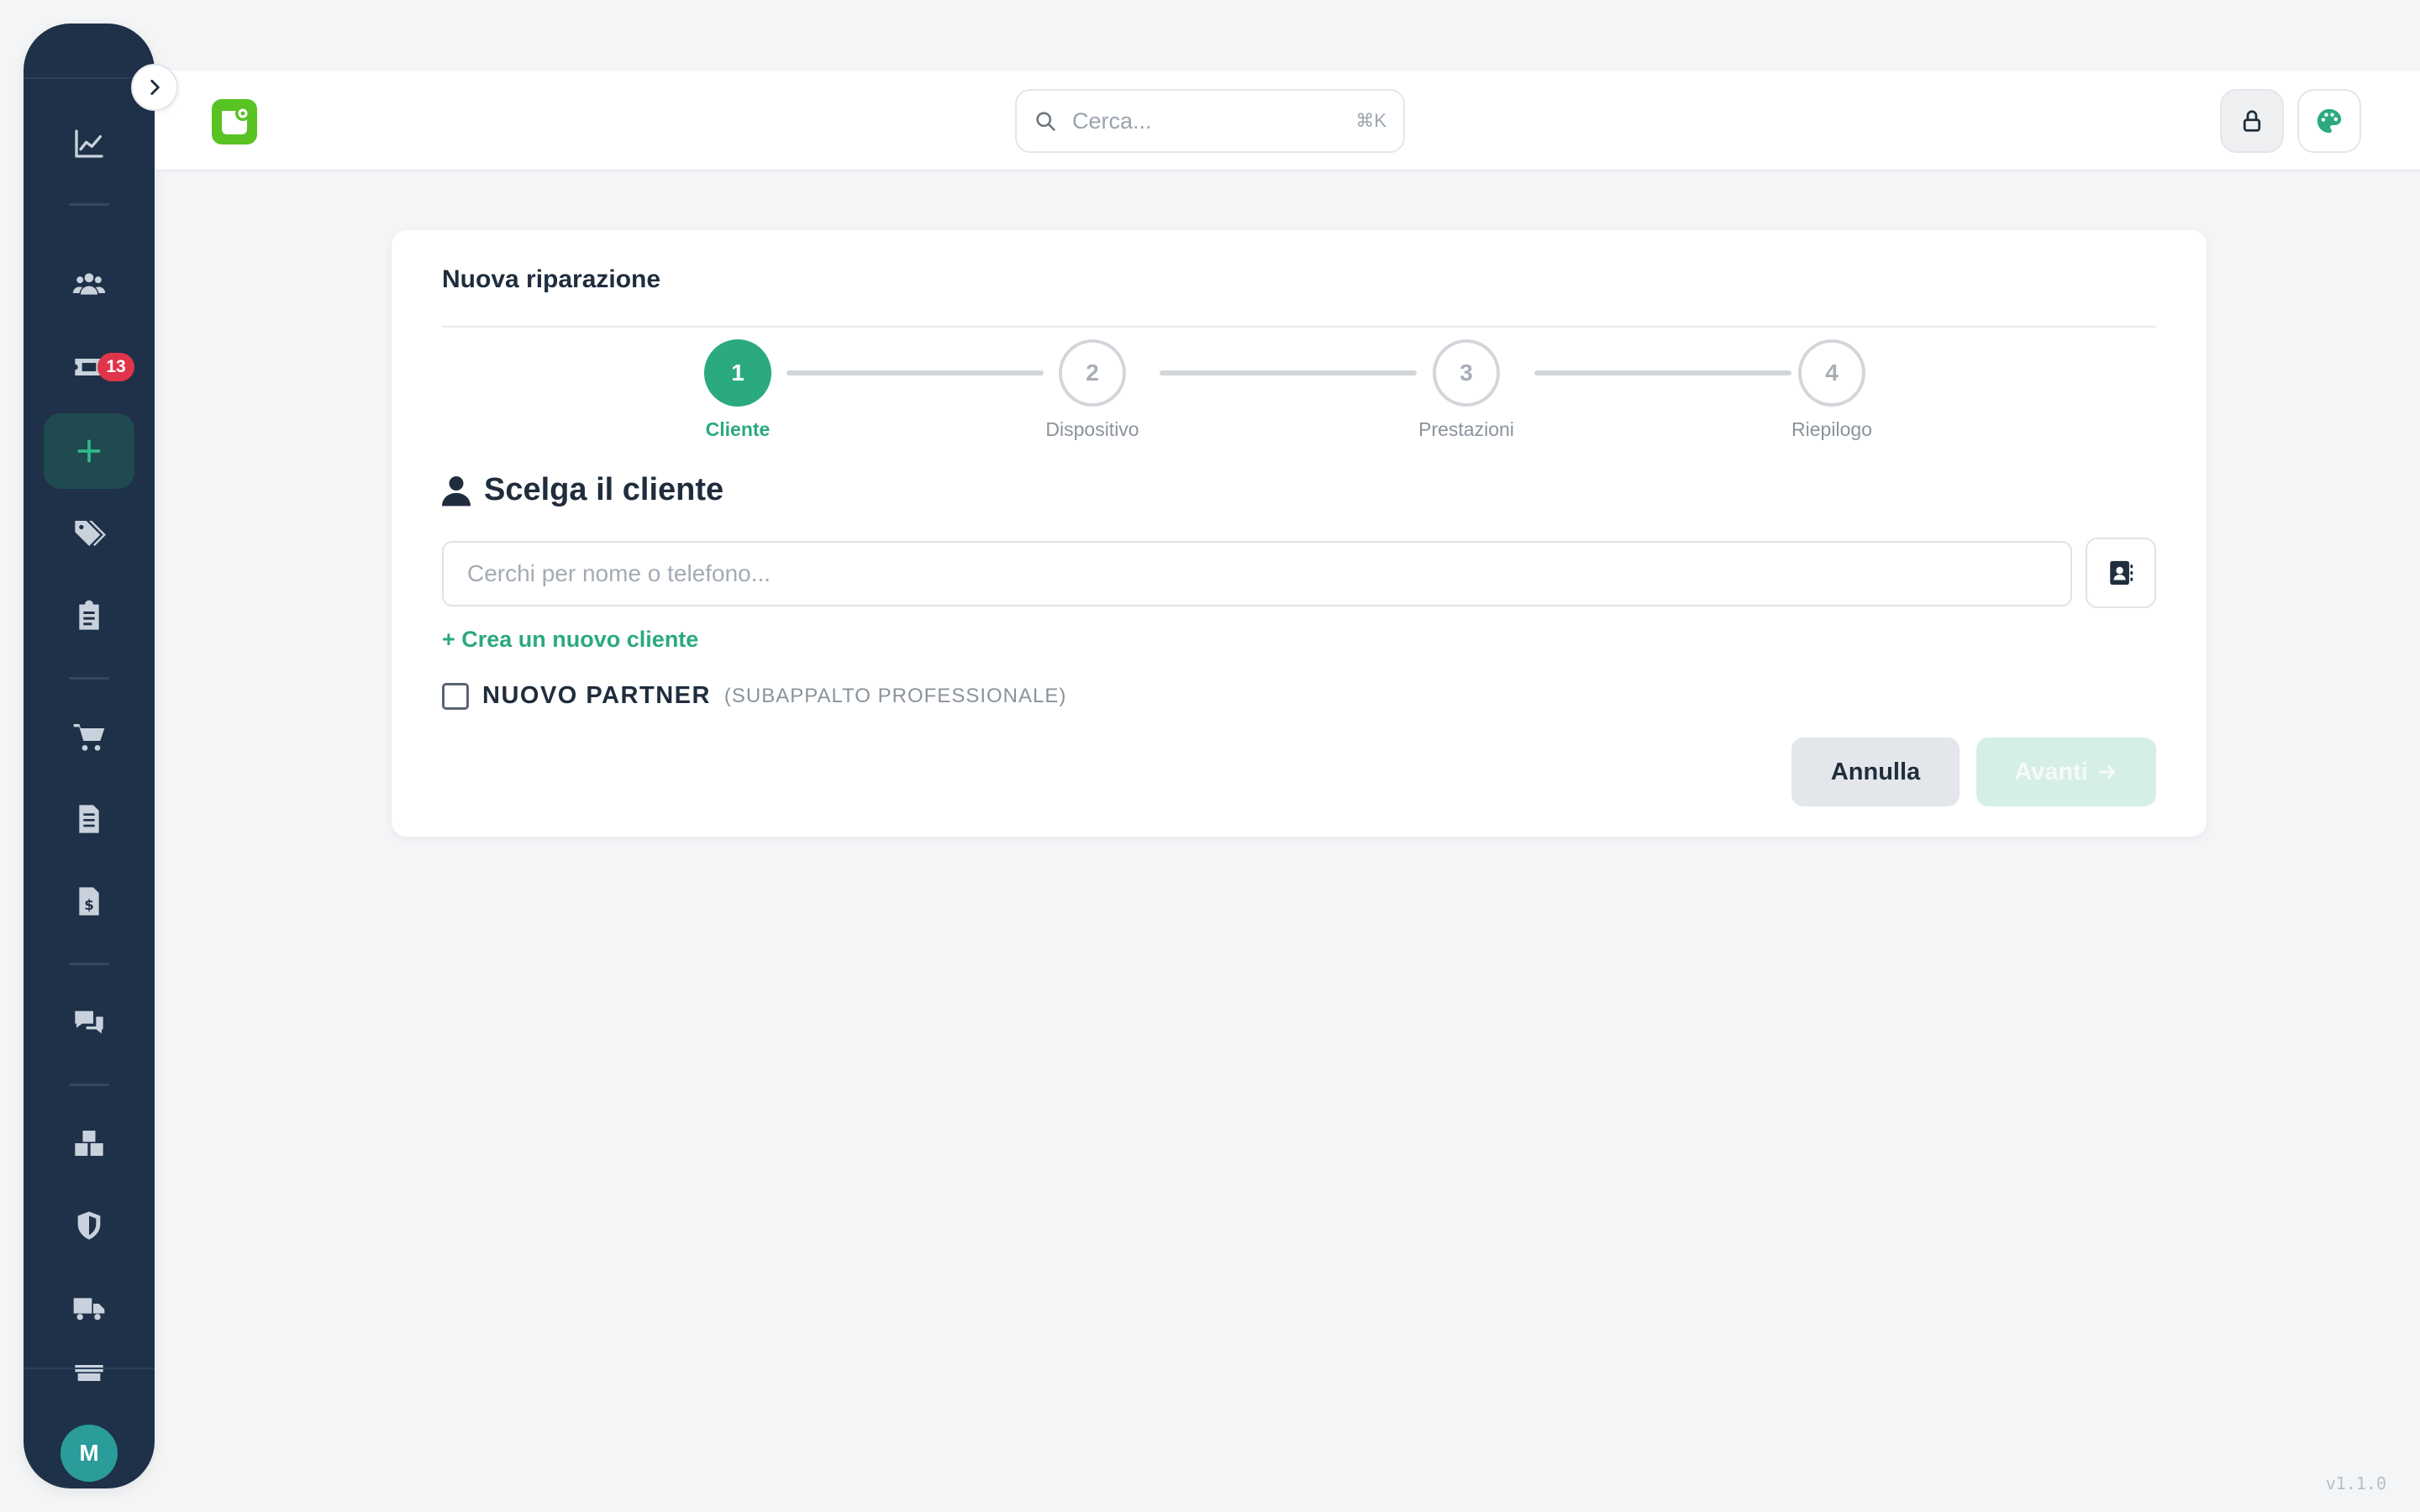 The height and width of the screenshot is (1512, 2420). I want to click on truck-icon, so click(89, 1309).